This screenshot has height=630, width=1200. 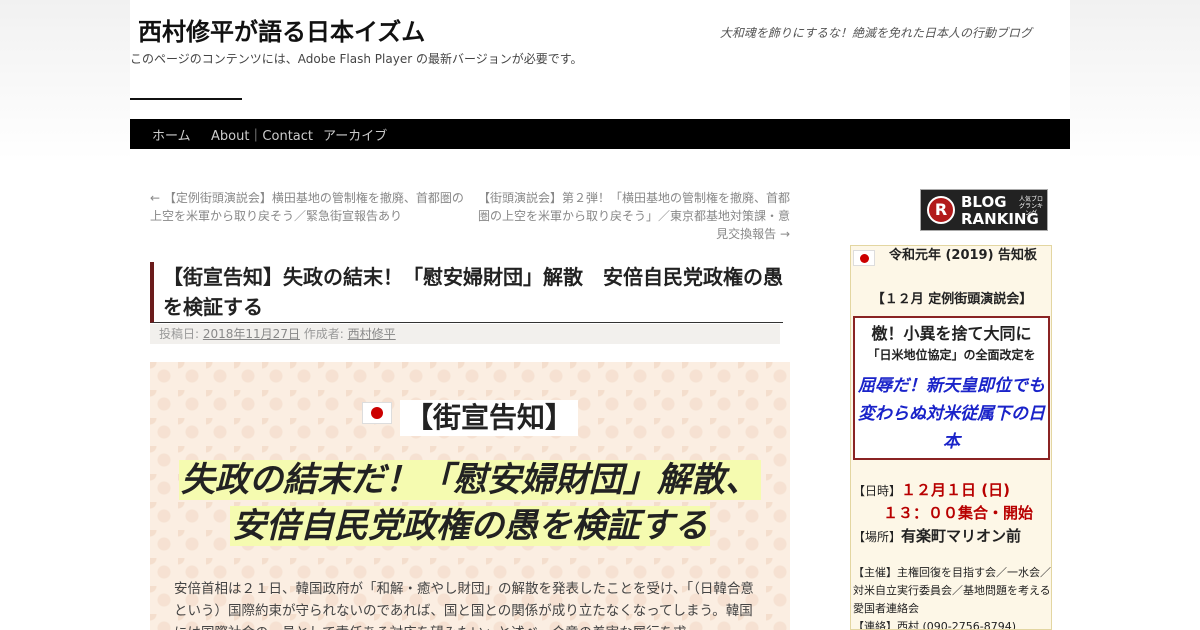 I want to click on header-divider, so click(x=186, y=99).